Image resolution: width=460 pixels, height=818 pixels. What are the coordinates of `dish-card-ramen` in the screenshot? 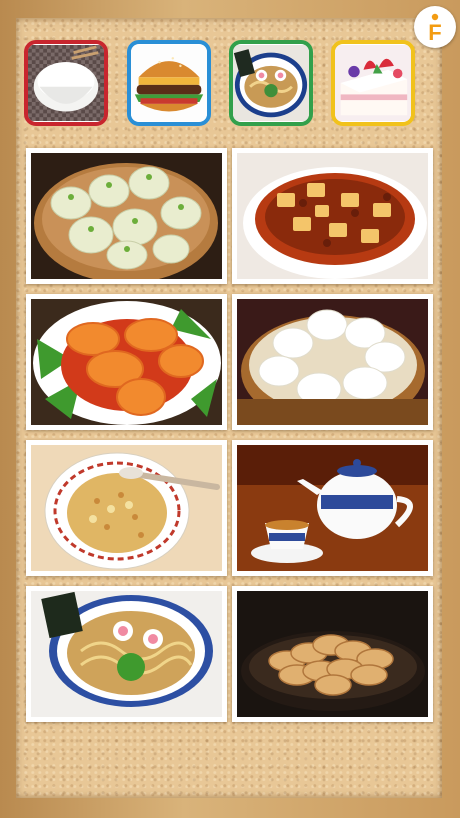 It's located at (126, 654).